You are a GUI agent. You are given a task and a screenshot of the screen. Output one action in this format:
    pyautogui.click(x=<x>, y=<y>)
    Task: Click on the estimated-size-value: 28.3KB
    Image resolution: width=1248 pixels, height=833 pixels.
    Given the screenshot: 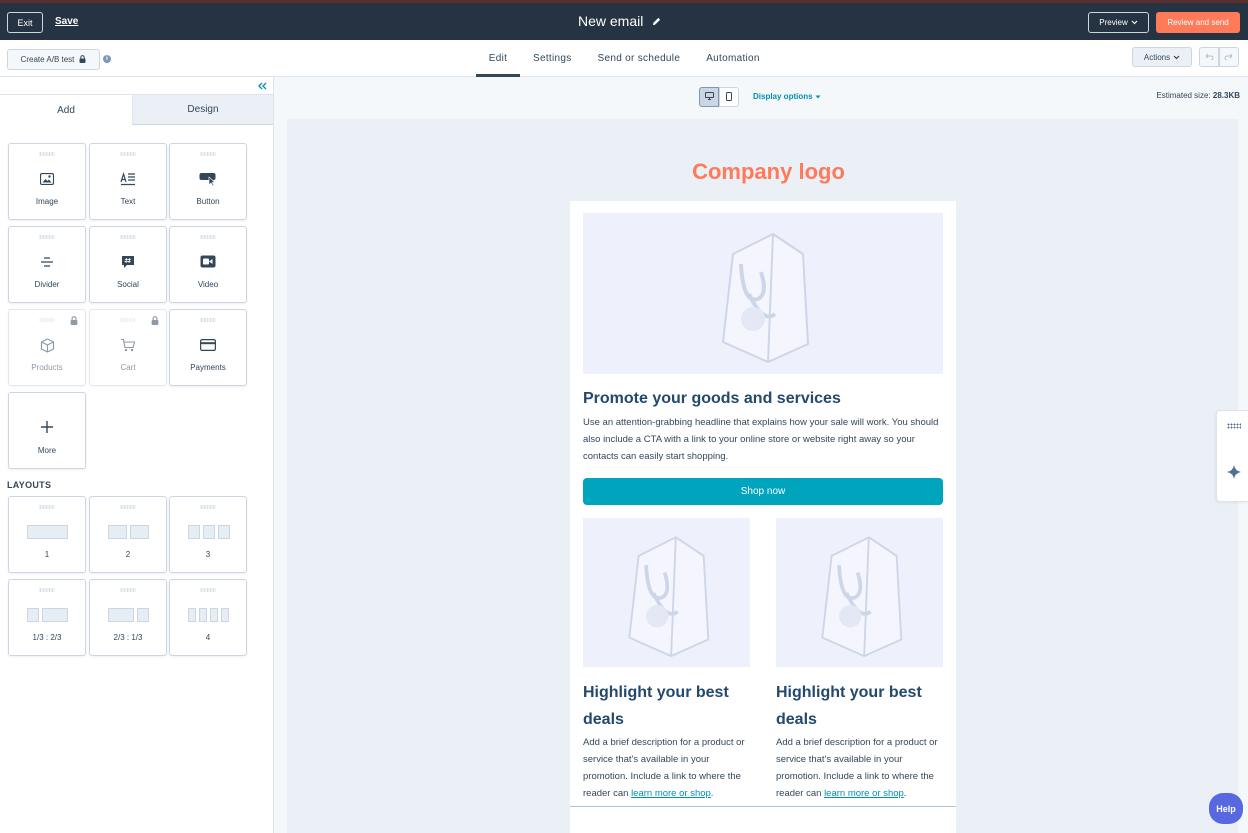 What is the action you would take?
    pyautogui.click(x=1226, y=95)
    